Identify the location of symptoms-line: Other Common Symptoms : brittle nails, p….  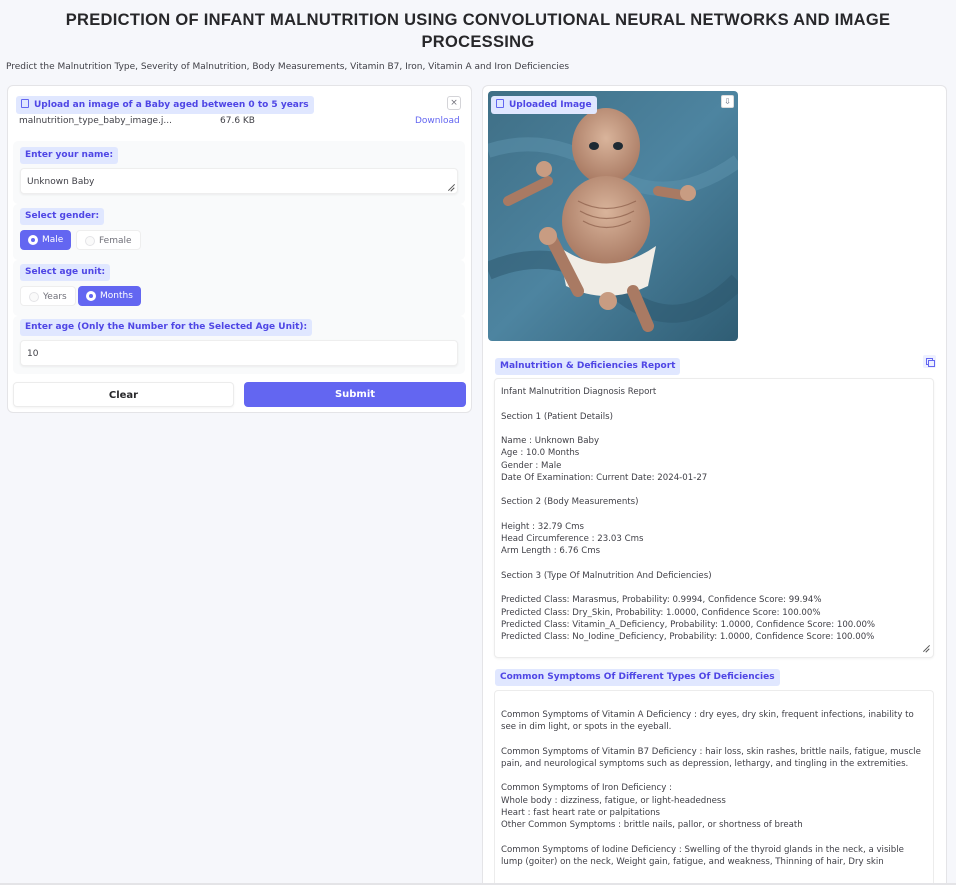
(652, 825).